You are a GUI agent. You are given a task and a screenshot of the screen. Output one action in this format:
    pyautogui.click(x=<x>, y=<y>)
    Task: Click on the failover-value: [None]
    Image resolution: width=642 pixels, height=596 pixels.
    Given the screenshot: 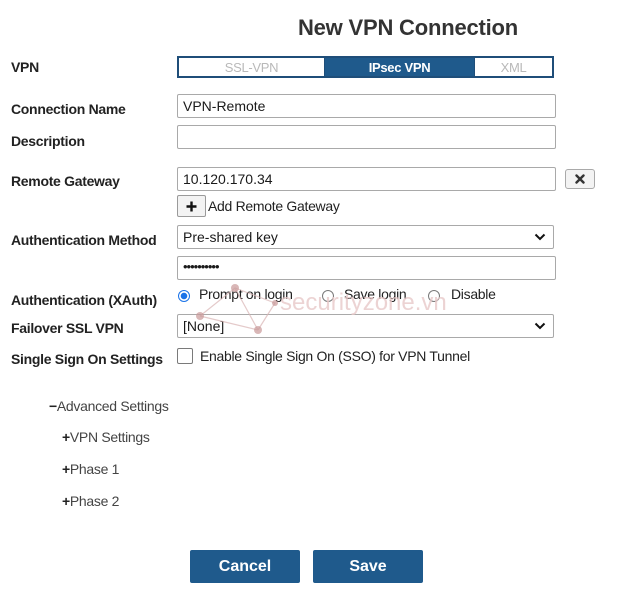 What is the action you would take?
    pyautogui.click(x=204, y=326)
    